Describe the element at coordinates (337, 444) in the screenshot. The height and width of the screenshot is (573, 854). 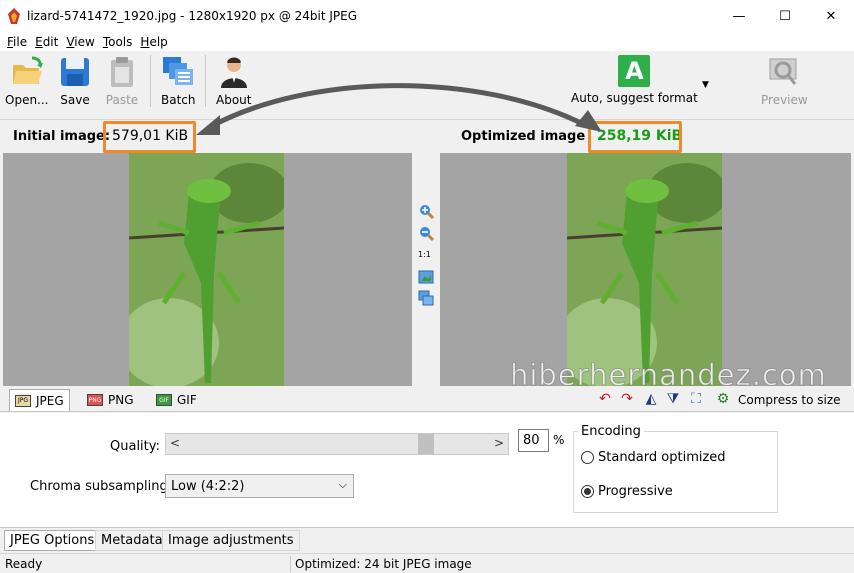
I see `quality-slider: < >` at that location.